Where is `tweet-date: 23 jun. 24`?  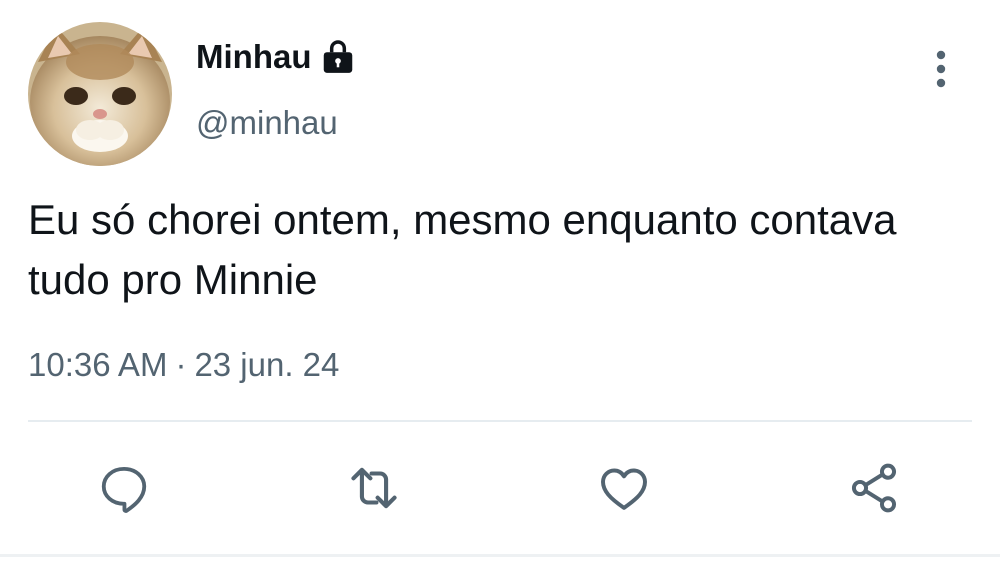
tweet-date: 23 jun. 24 is located at coordinates (267, 364).